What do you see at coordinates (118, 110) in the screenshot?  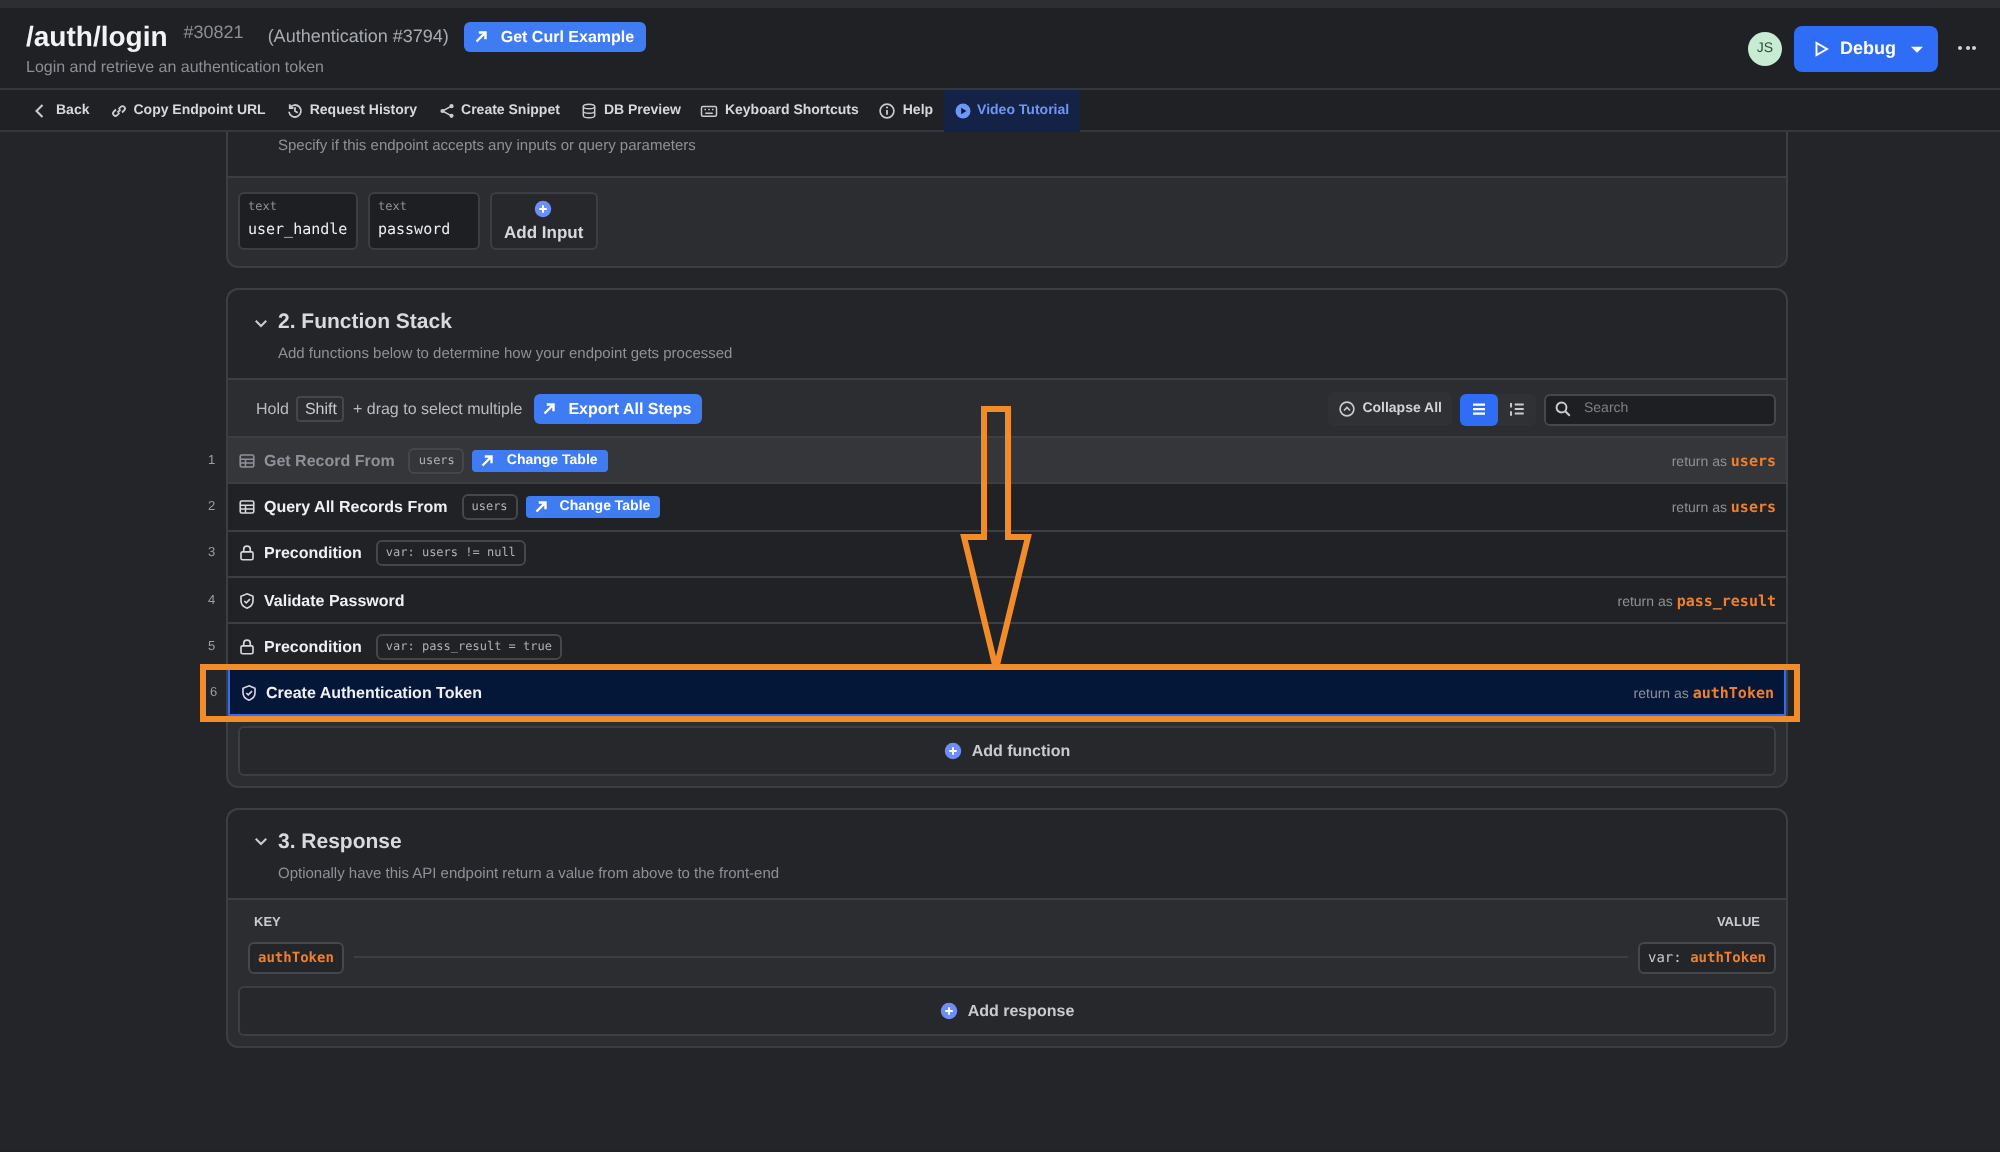 I see `link-icon` at bounding box center [118, 110].